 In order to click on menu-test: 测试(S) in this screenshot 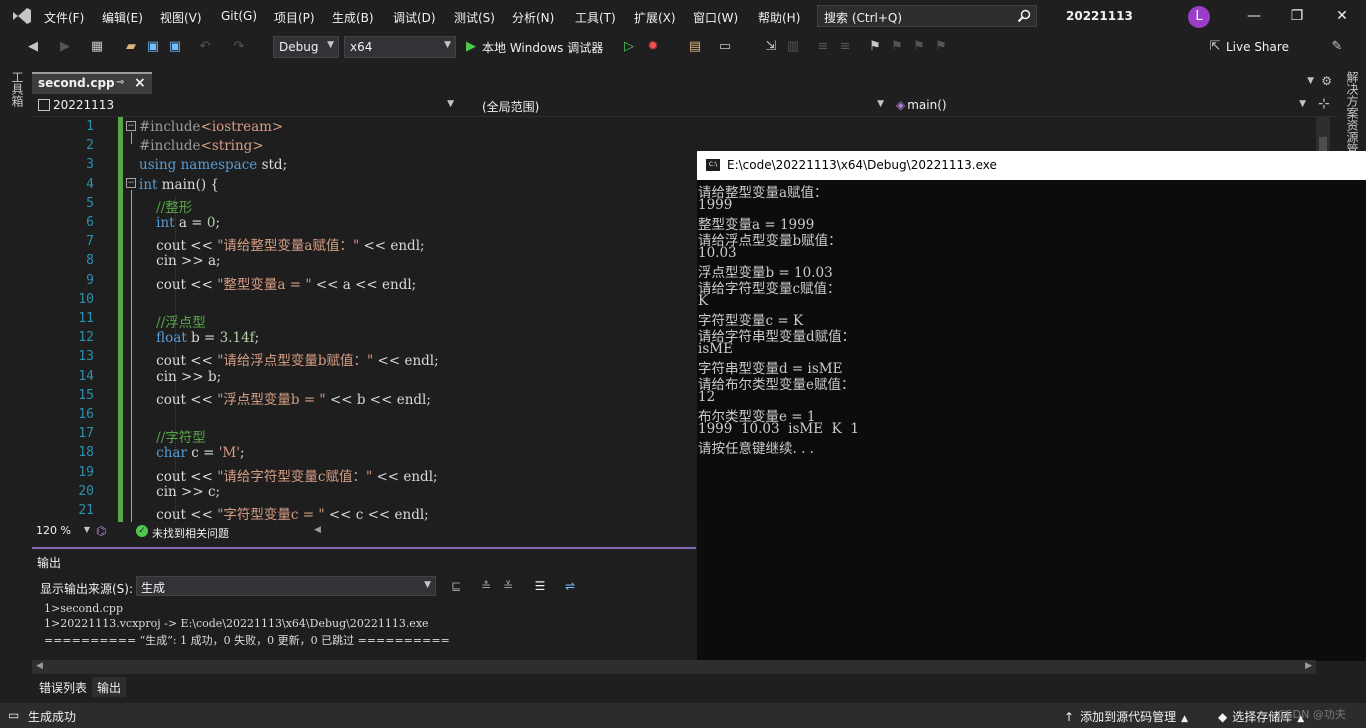, I will do `click(474, 17)`.